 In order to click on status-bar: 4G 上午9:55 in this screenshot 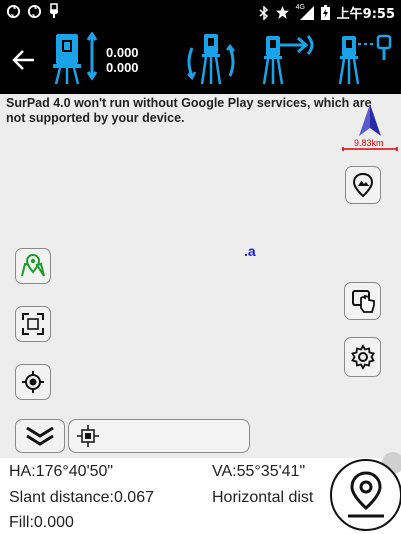, I will do `click(200, 12)`.